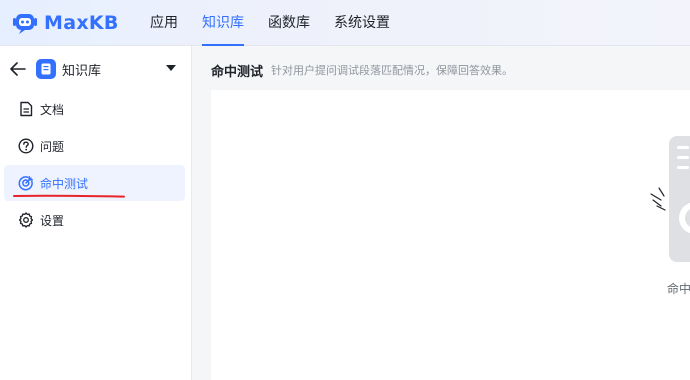 This screenshot has height=380, width=690. I want to click on sidebar-item-settings: 设置, so click(94, 220).